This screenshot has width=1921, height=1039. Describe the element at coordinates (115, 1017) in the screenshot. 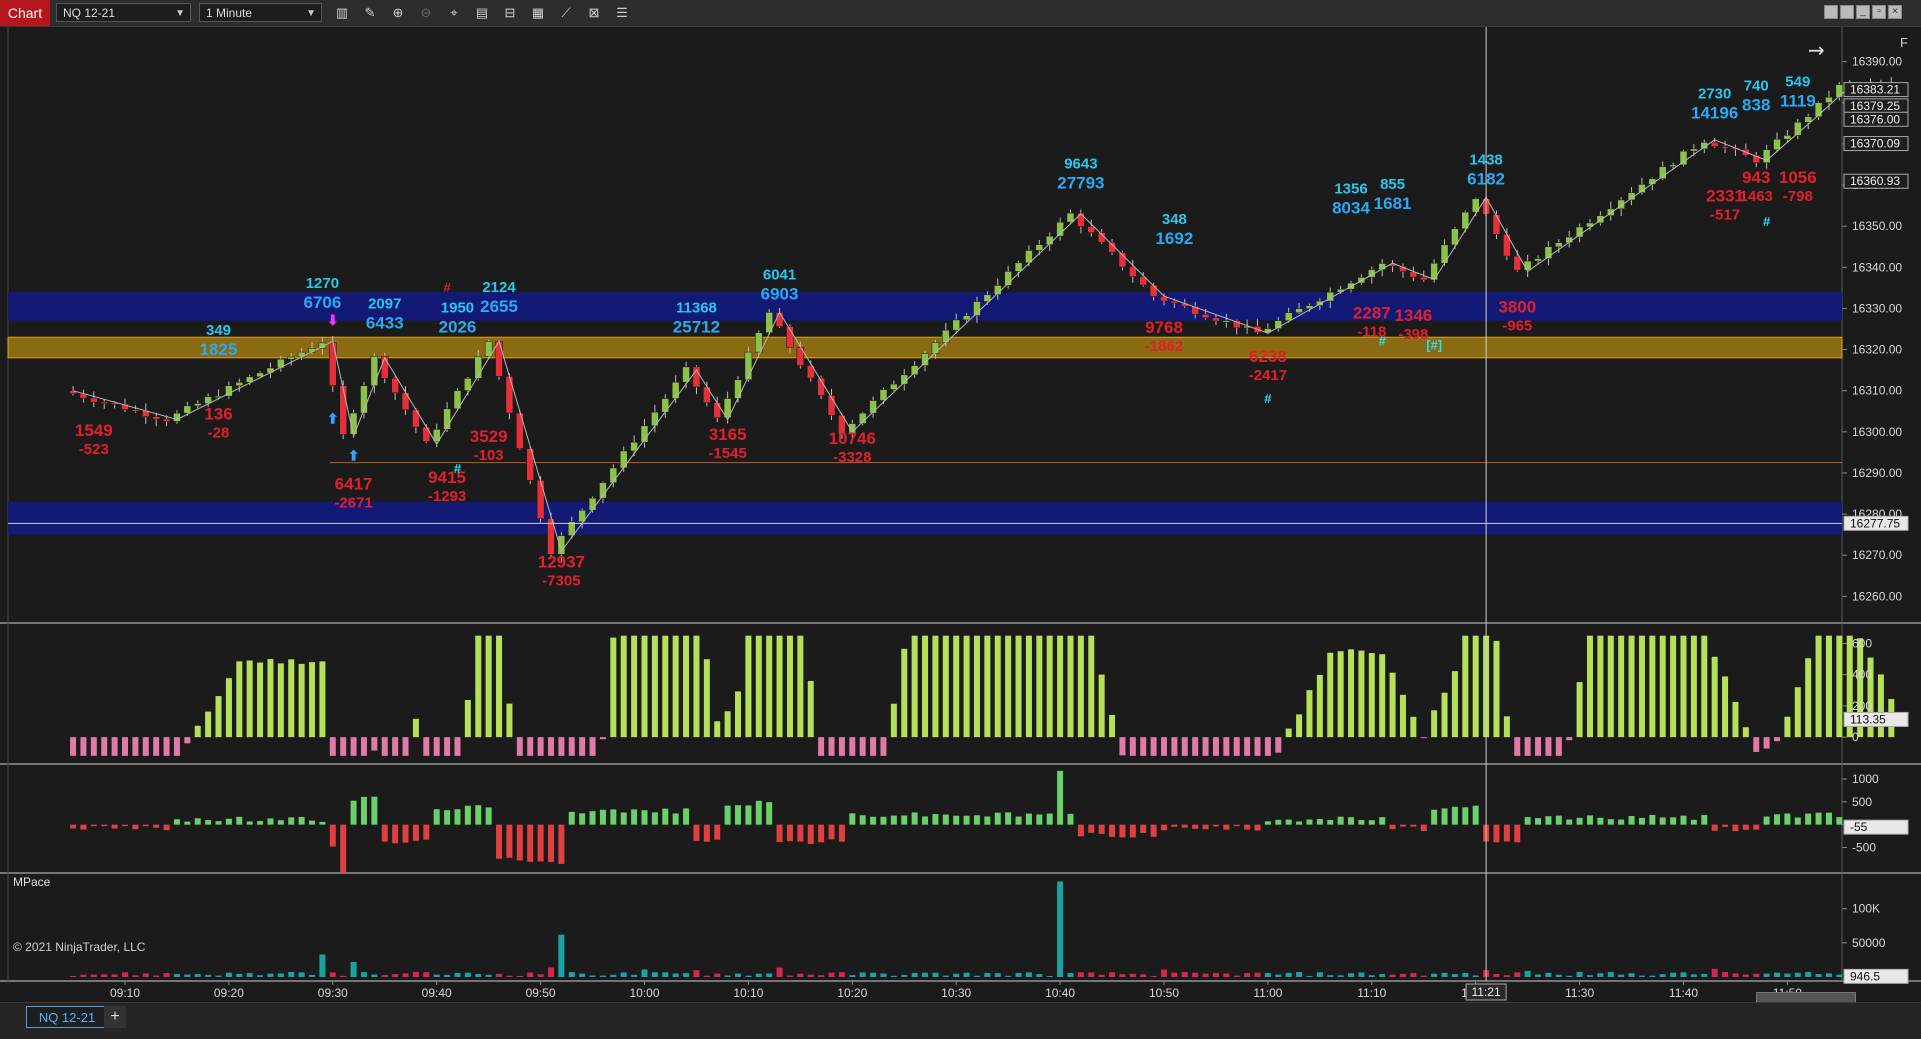

I see `add-tab-button: +` at that location.